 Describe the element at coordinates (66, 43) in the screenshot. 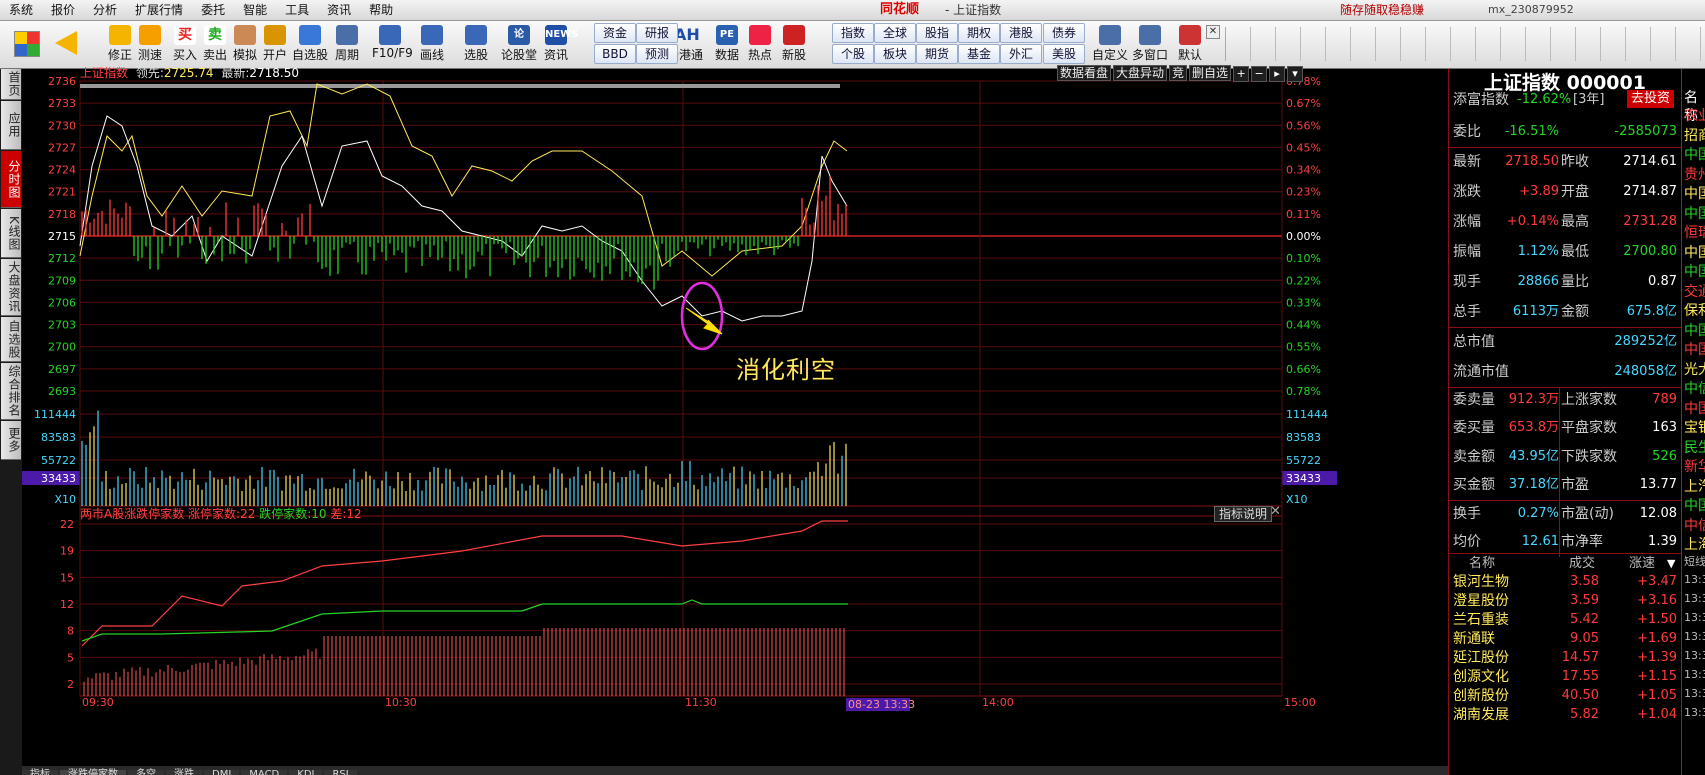

I see `back-arrow-icon` at that location.